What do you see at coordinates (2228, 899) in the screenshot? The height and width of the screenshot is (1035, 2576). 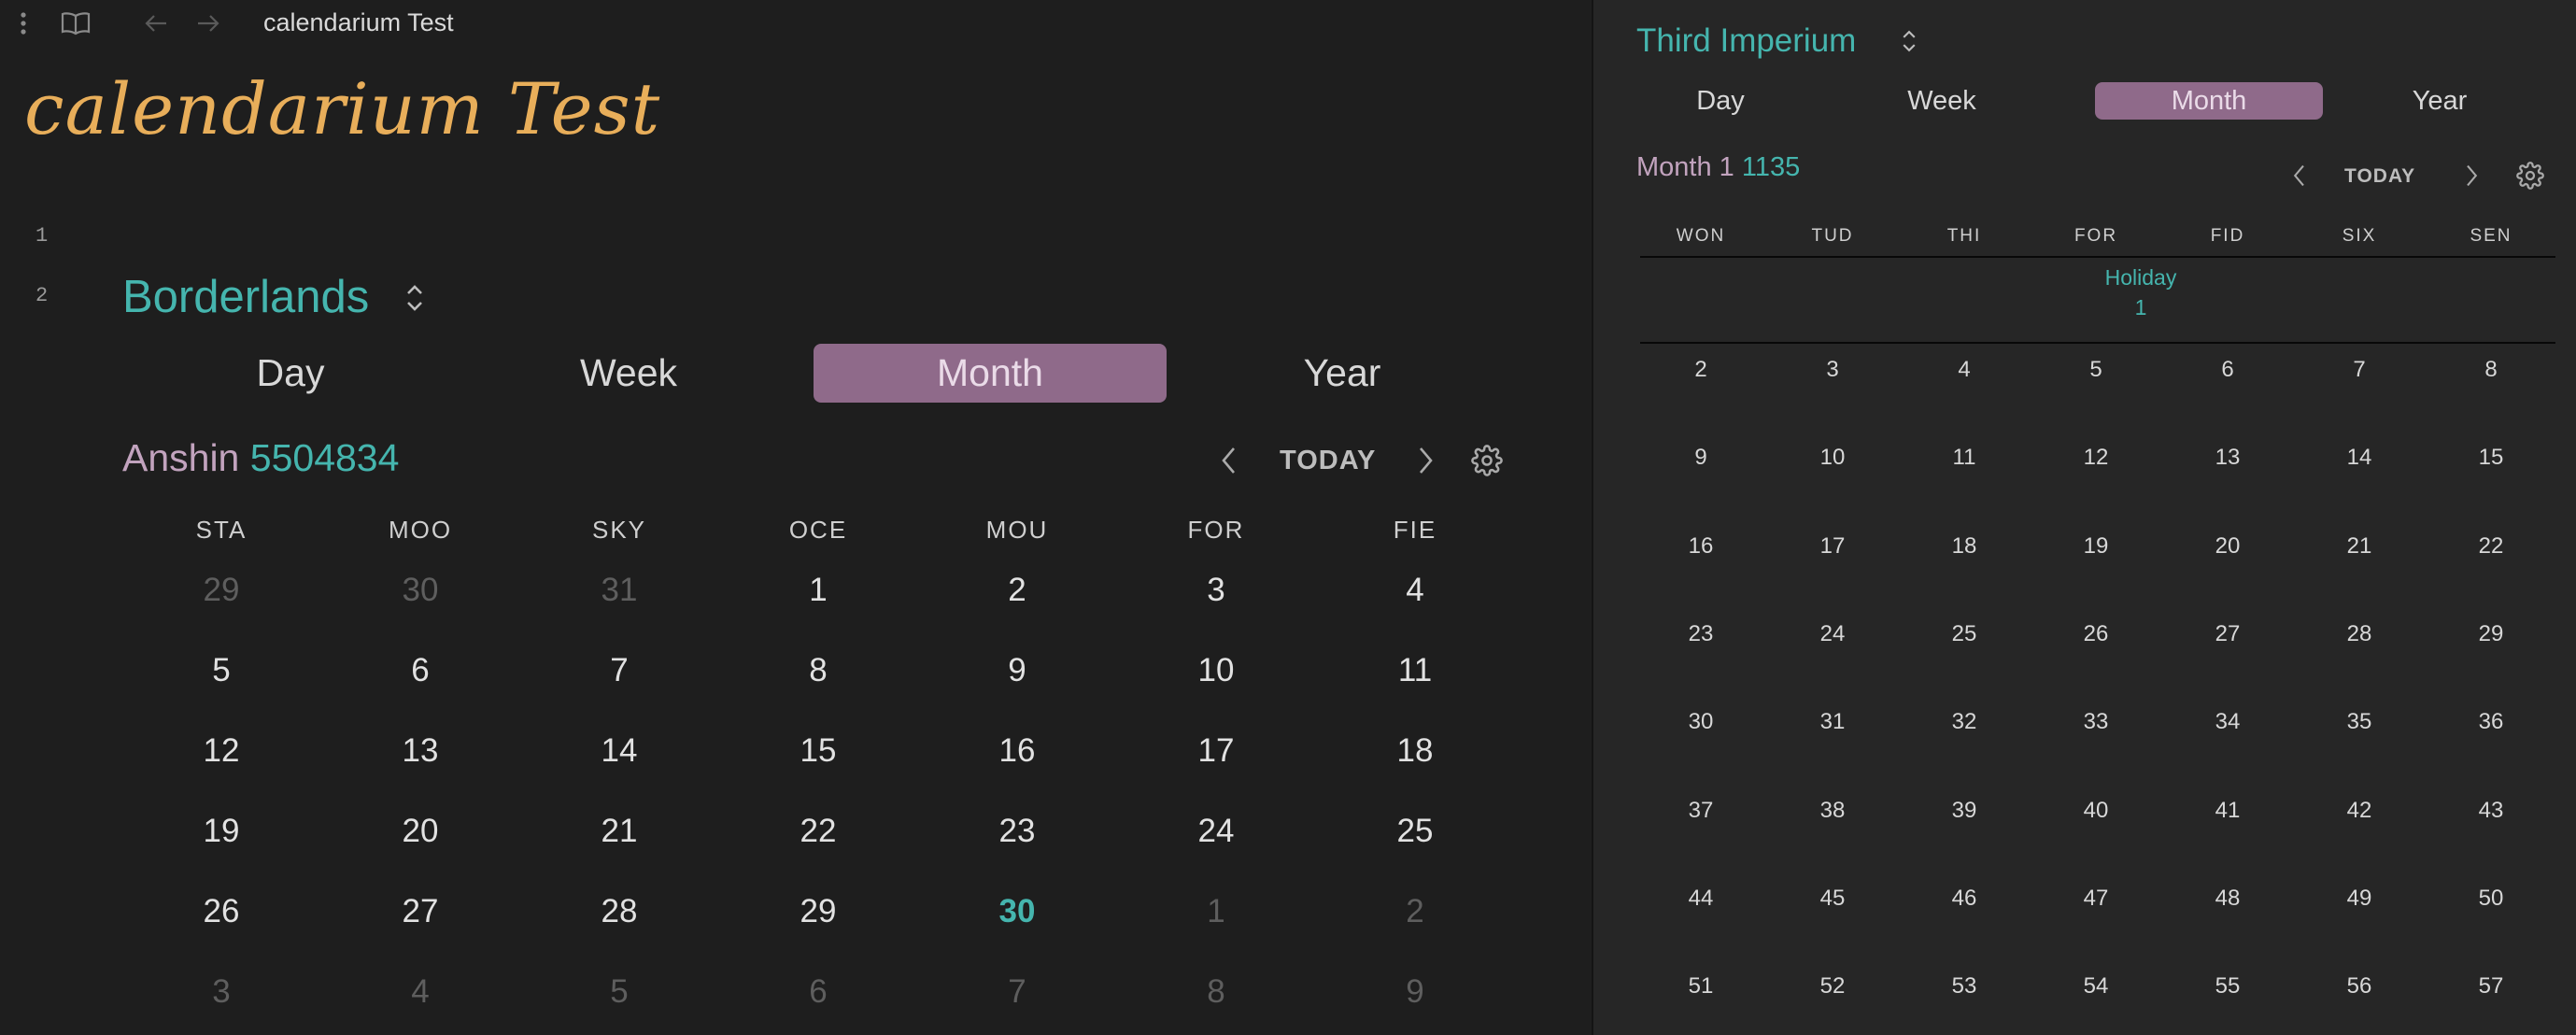 I see `day-cell: 48` at bounding box center [2228, 899].